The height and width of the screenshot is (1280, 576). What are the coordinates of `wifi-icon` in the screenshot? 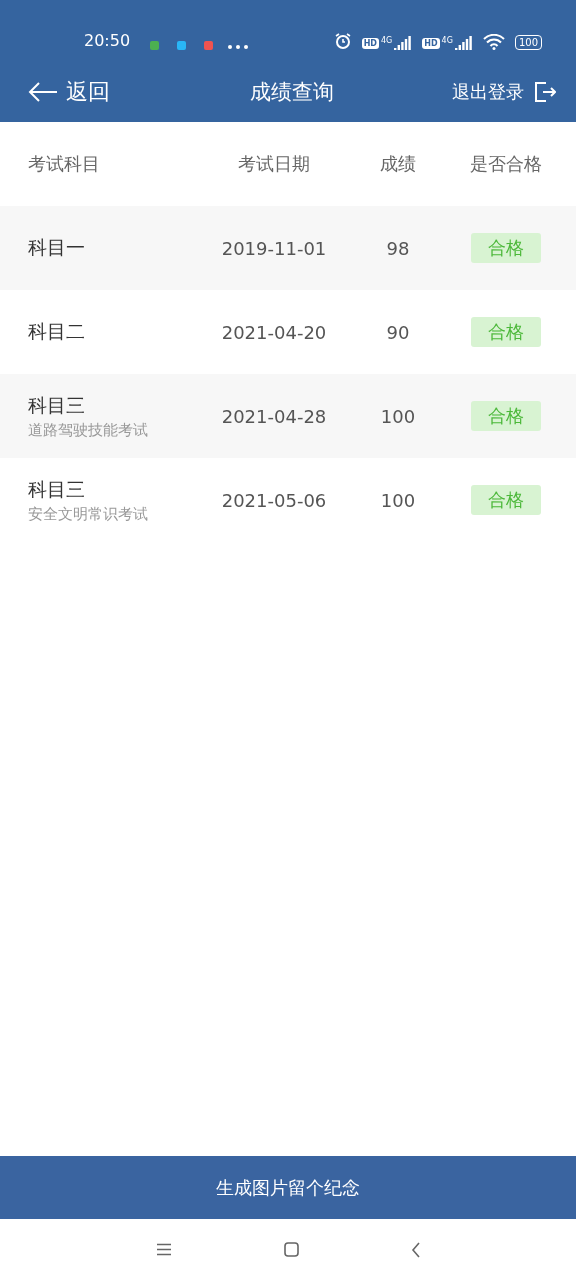 It's located at (493, 42).